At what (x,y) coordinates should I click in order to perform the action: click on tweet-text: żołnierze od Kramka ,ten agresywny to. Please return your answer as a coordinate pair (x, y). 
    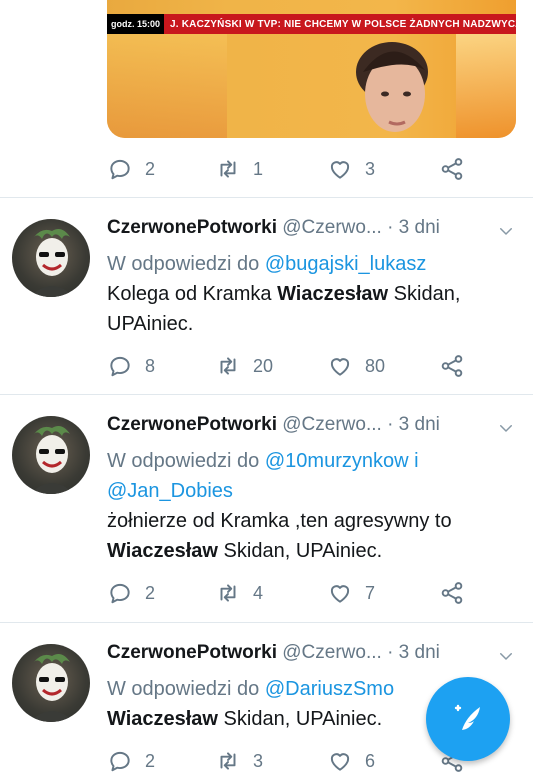
    Looking at the image, I should click on (279, 521).